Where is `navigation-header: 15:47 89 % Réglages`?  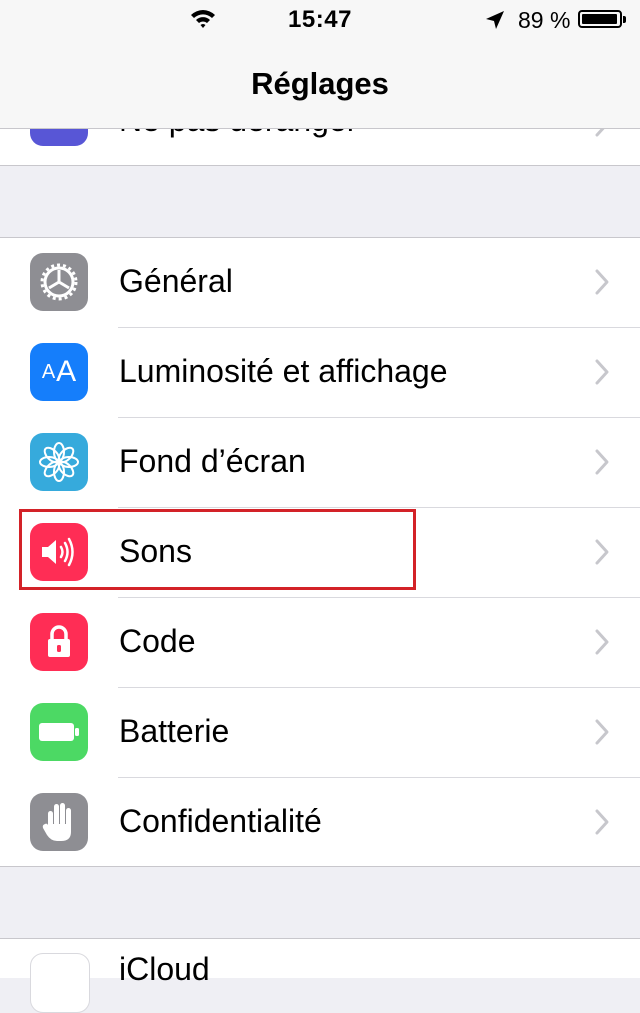
navigation-header: 15:47 89 % Réglages is located at coordinates (320, 64).